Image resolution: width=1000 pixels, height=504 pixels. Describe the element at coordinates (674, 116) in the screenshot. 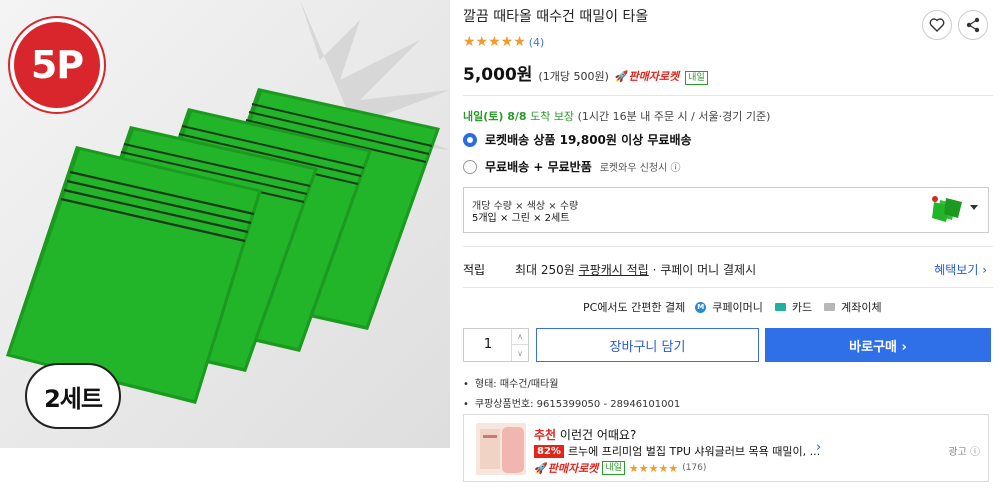

I see `delivery-note: (1시간 16분 내 주문 시 / 서울·경기 기준)` at that location.